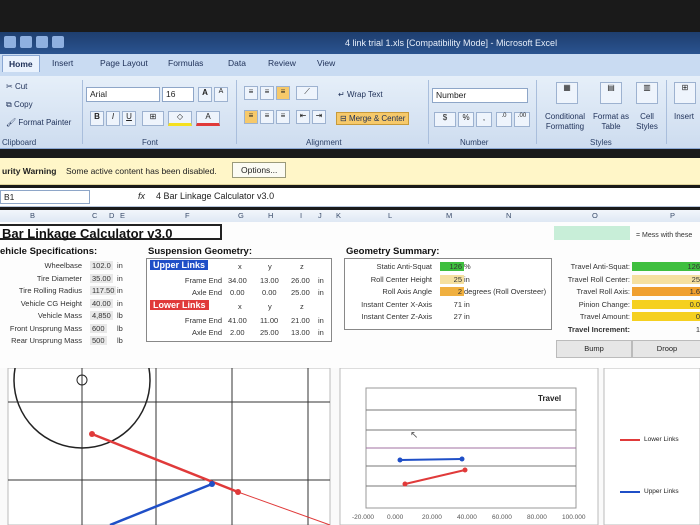 This screenshot has height=525, width=700. Describe the element at coordinates (611, 122) in the screenshot. I see `format-as-table-button: Format as Table` at that location.